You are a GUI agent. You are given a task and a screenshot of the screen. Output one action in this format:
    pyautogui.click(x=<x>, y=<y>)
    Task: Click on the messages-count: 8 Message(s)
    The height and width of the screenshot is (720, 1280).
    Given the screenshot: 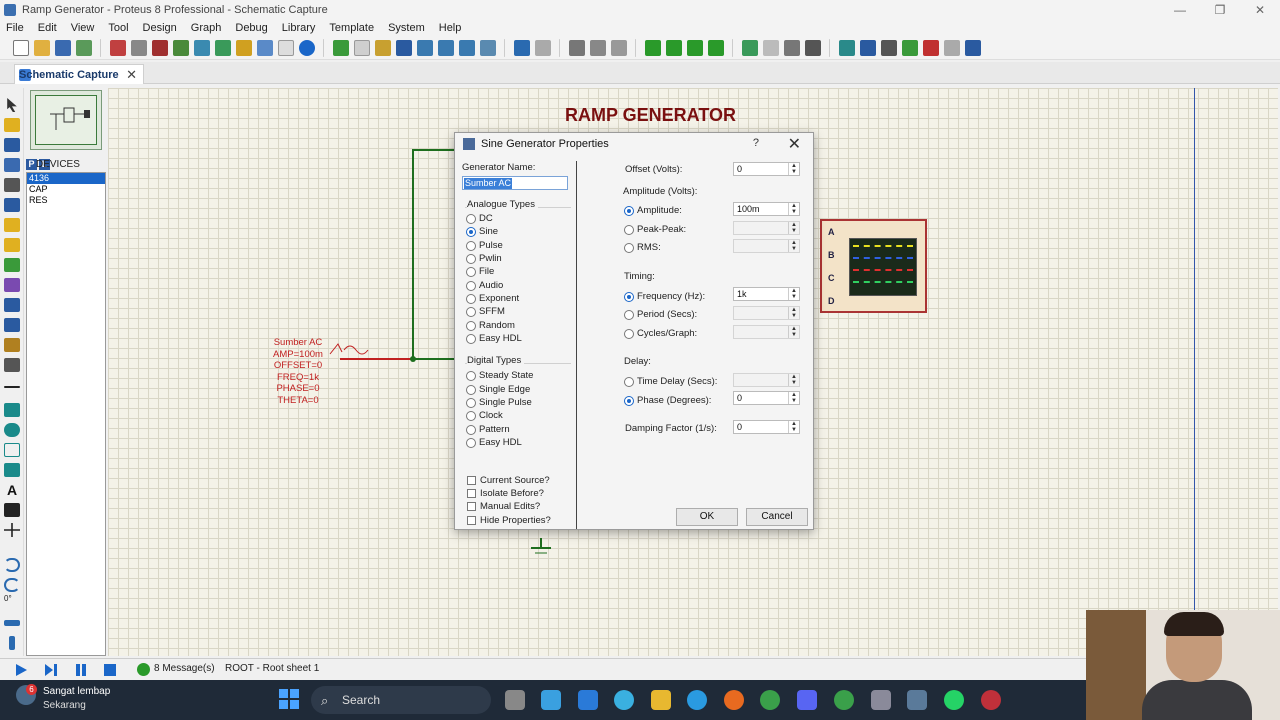 What is the action you would take?
    pyautogui.click(x=184, y=668)
    